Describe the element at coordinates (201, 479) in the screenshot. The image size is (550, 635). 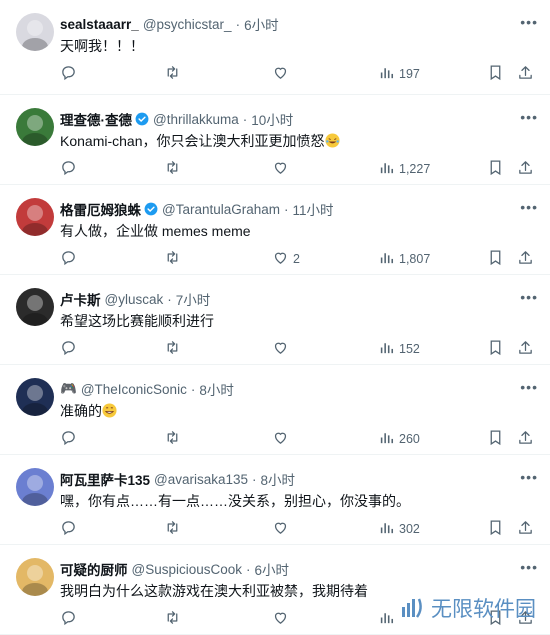
I see `user-handle: @avarisaka135` at that location.